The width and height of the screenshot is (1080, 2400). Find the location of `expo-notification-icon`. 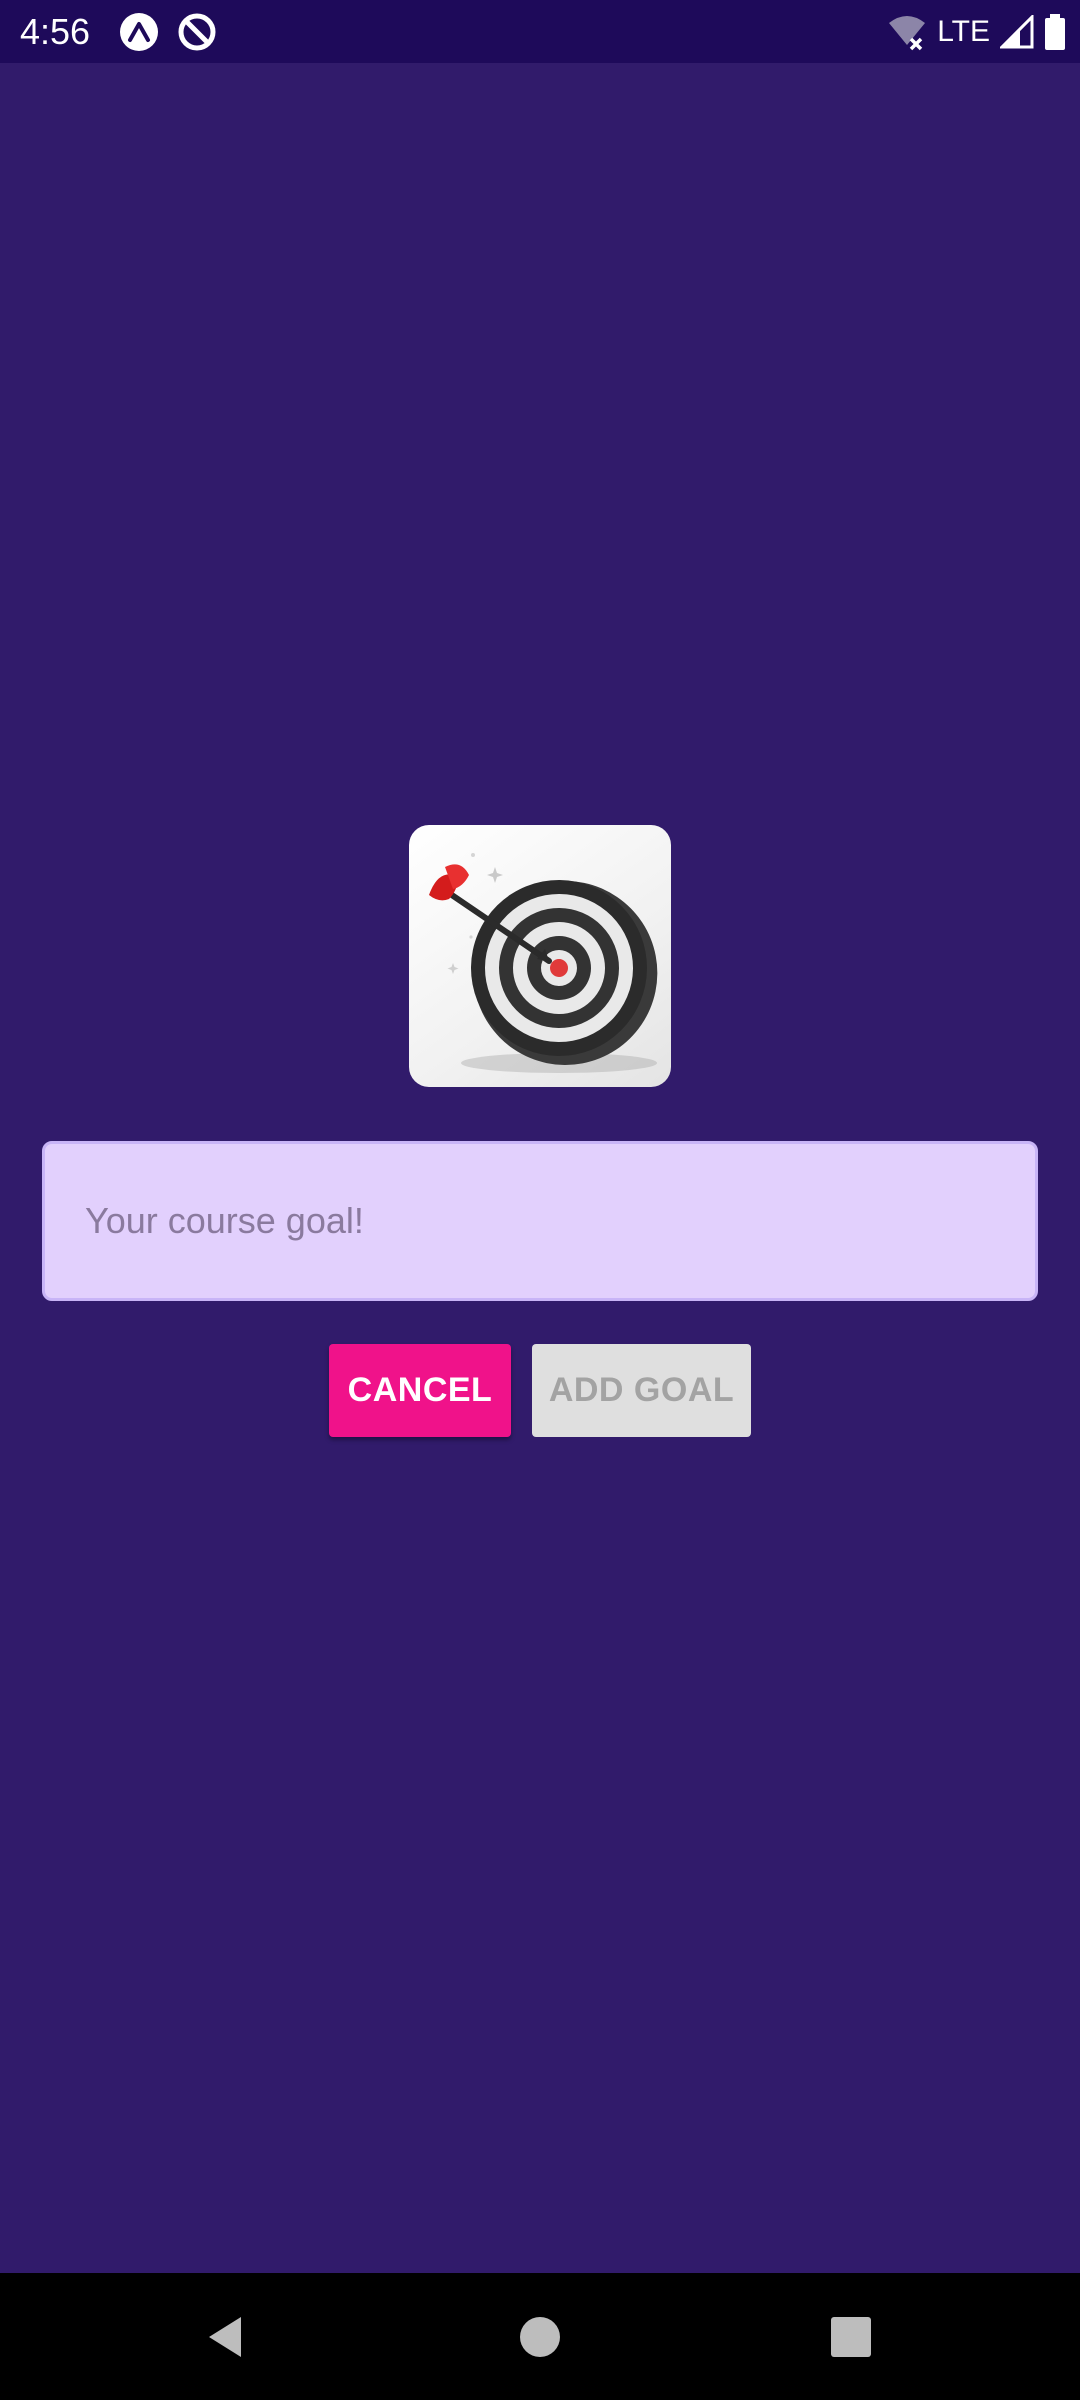

expo-notification-icon is located at coordinates (139, 32).